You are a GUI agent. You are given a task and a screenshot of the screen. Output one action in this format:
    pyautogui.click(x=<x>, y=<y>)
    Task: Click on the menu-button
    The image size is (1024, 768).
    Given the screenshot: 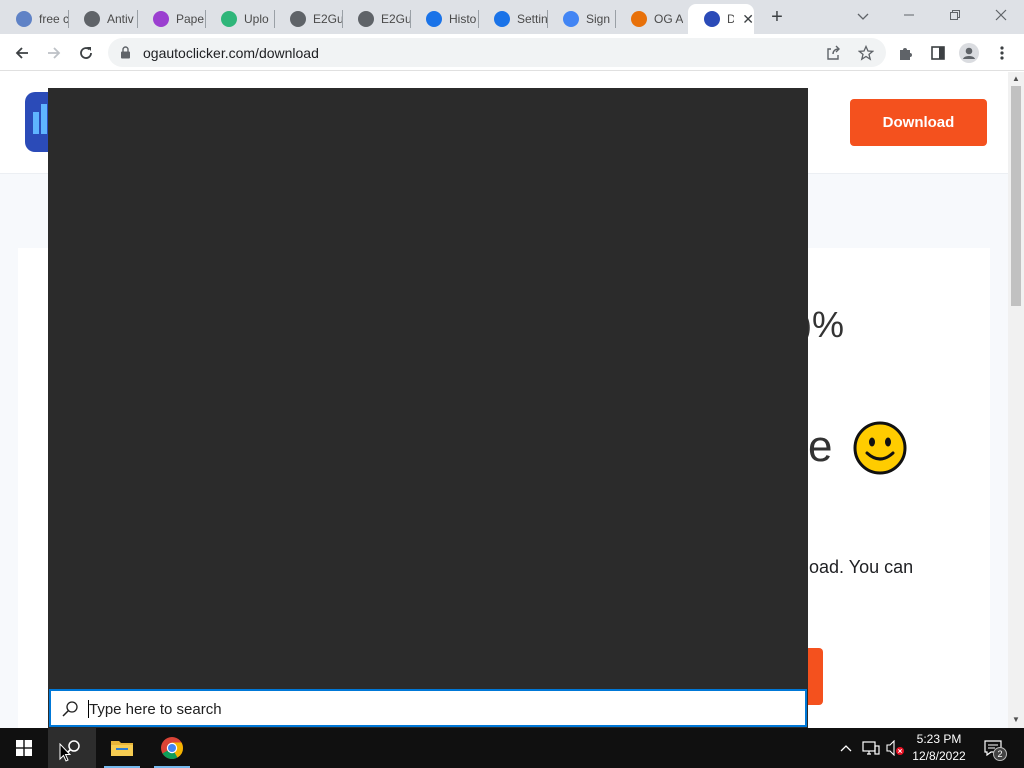 What is the action you would take?
    pyautogui.click(x=1002, y=53)
    